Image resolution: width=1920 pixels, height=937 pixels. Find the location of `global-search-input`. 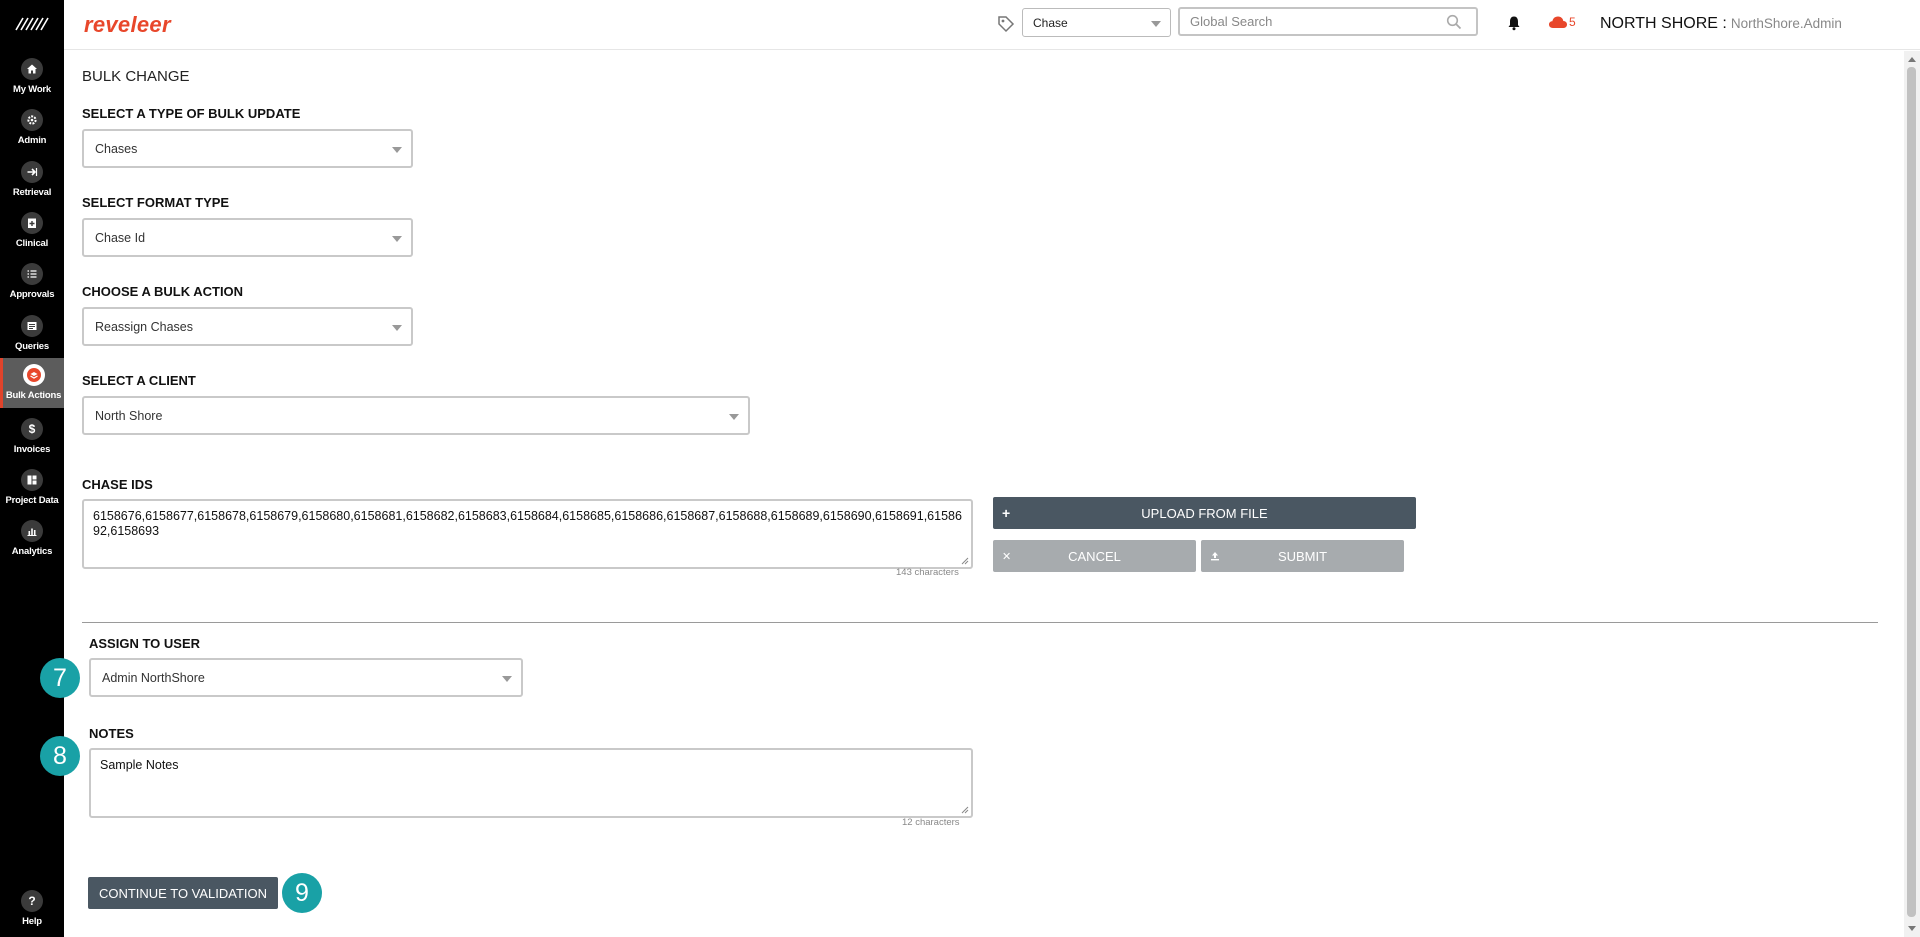

global-search-input is located at coordinates (1328, 21).